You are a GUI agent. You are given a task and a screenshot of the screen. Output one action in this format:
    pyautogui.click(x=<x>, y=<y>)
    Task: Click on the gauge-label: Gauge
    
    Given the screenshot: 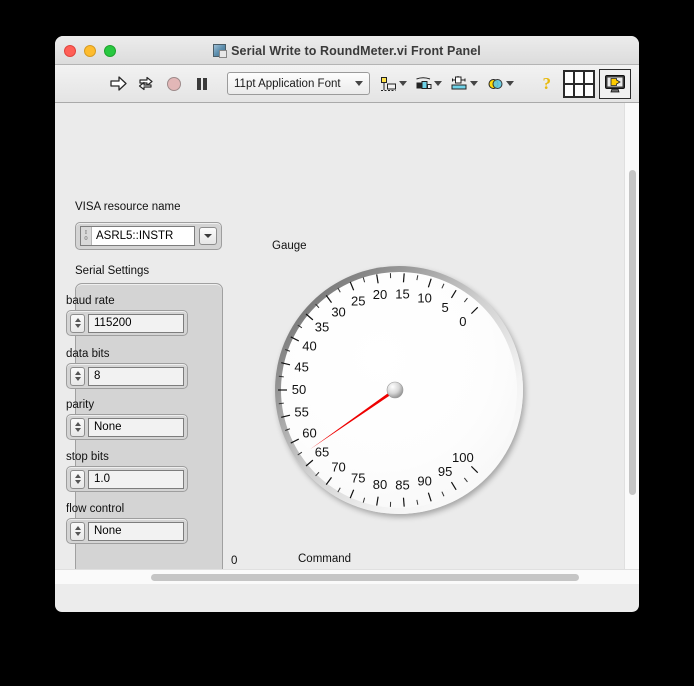 What is the action you would take?
    pyautogui.click(x=289, y=246)
    